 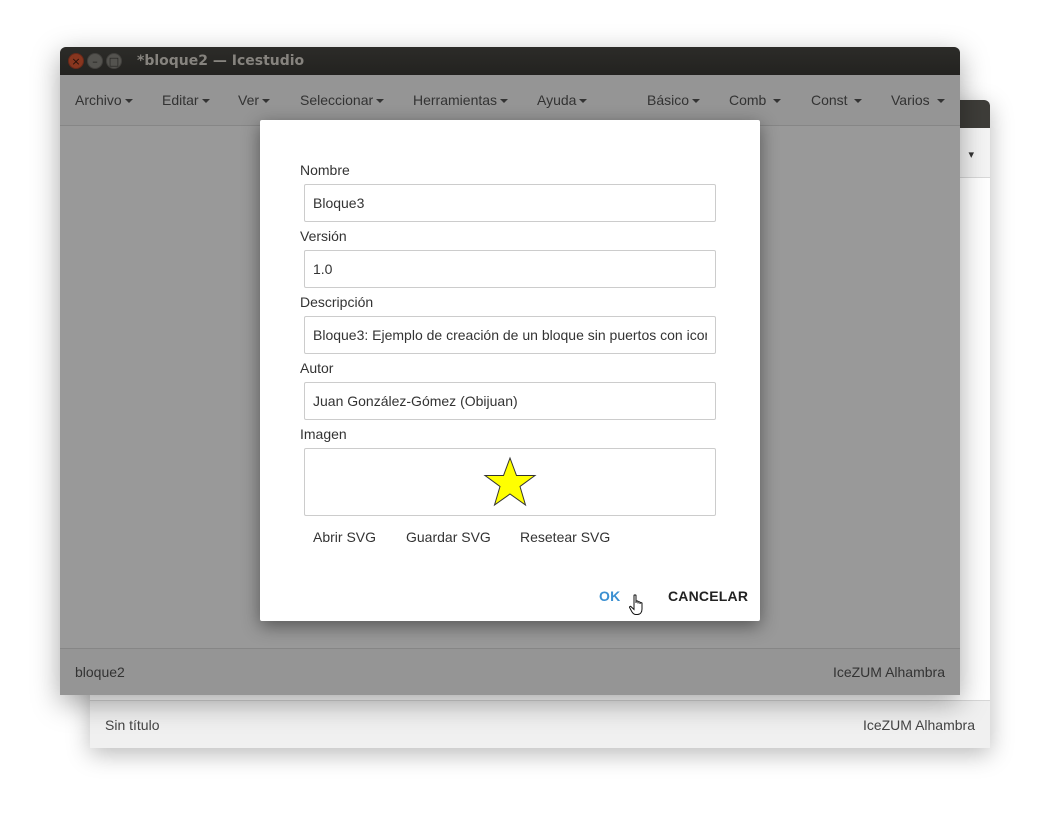 What do you see at coordinates (344, 537) in the screenshot?
I see `open-svg-button: Abrir SVG` at bounding box center [344, 537].